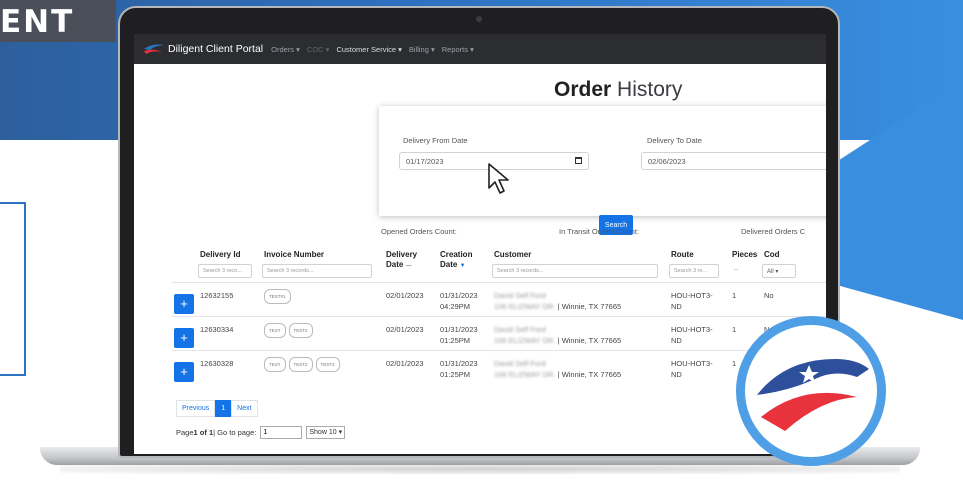  What do you see at coordinates (323, 432) in the screenshot?
I see `page-size-value: Show 10` at bounding box center [323, 432].